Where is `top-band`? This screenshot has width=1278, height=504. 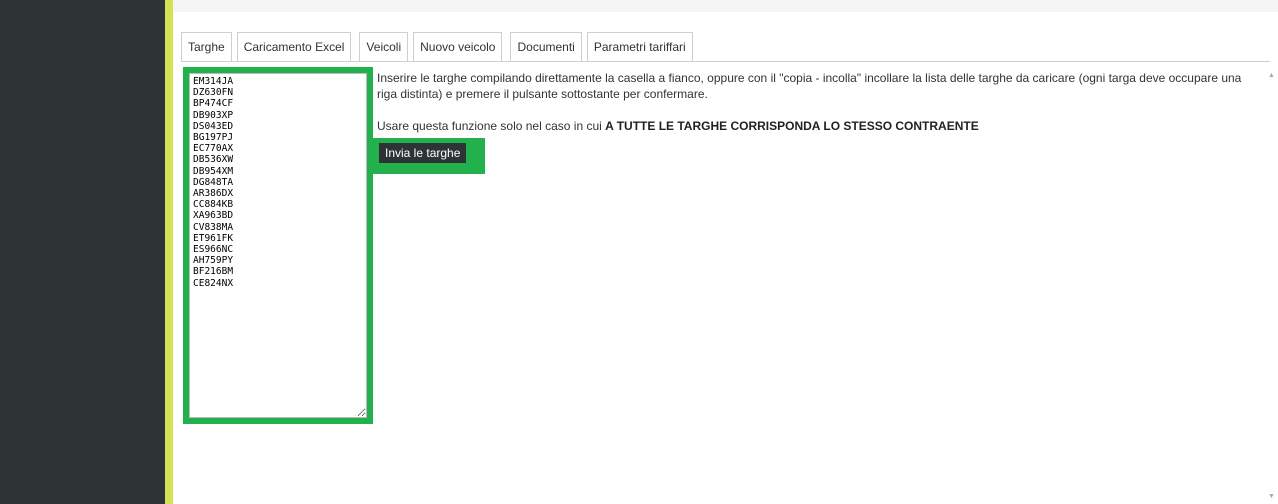 top-band is located at coordinates (725, 6).